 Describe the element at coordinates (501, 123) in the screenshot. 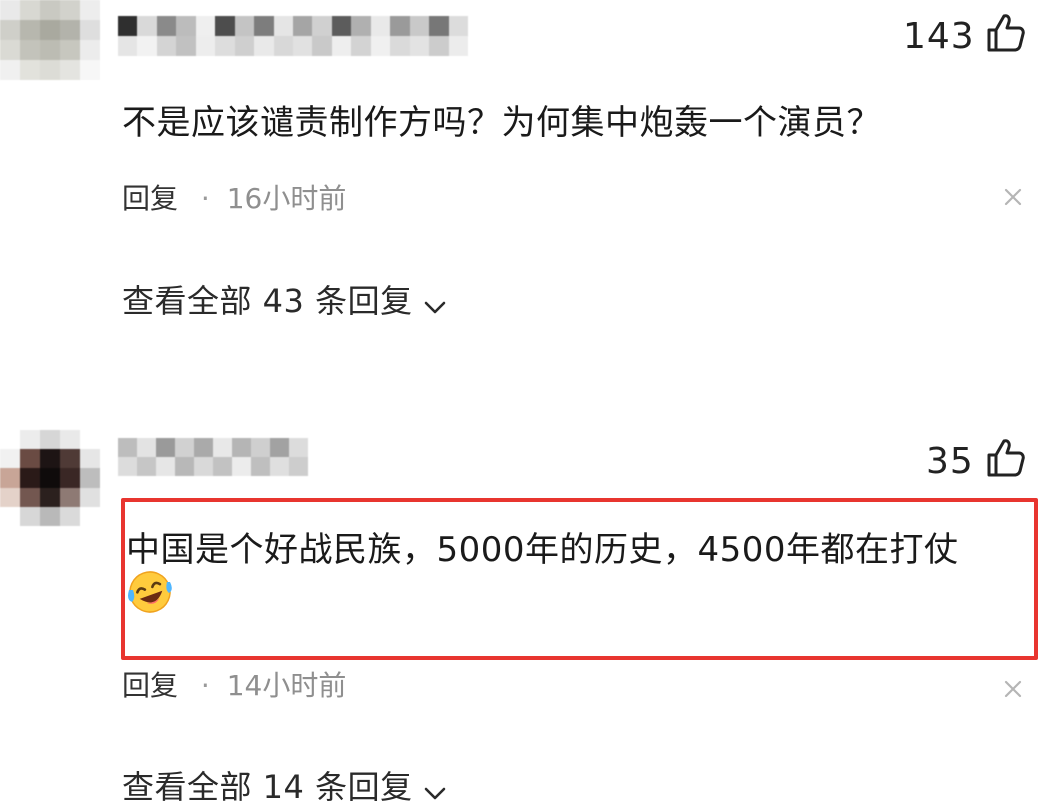

I see `comment-text: 不是应该谴责制作方吗？为何集中炮轰一个演员？` at that location.